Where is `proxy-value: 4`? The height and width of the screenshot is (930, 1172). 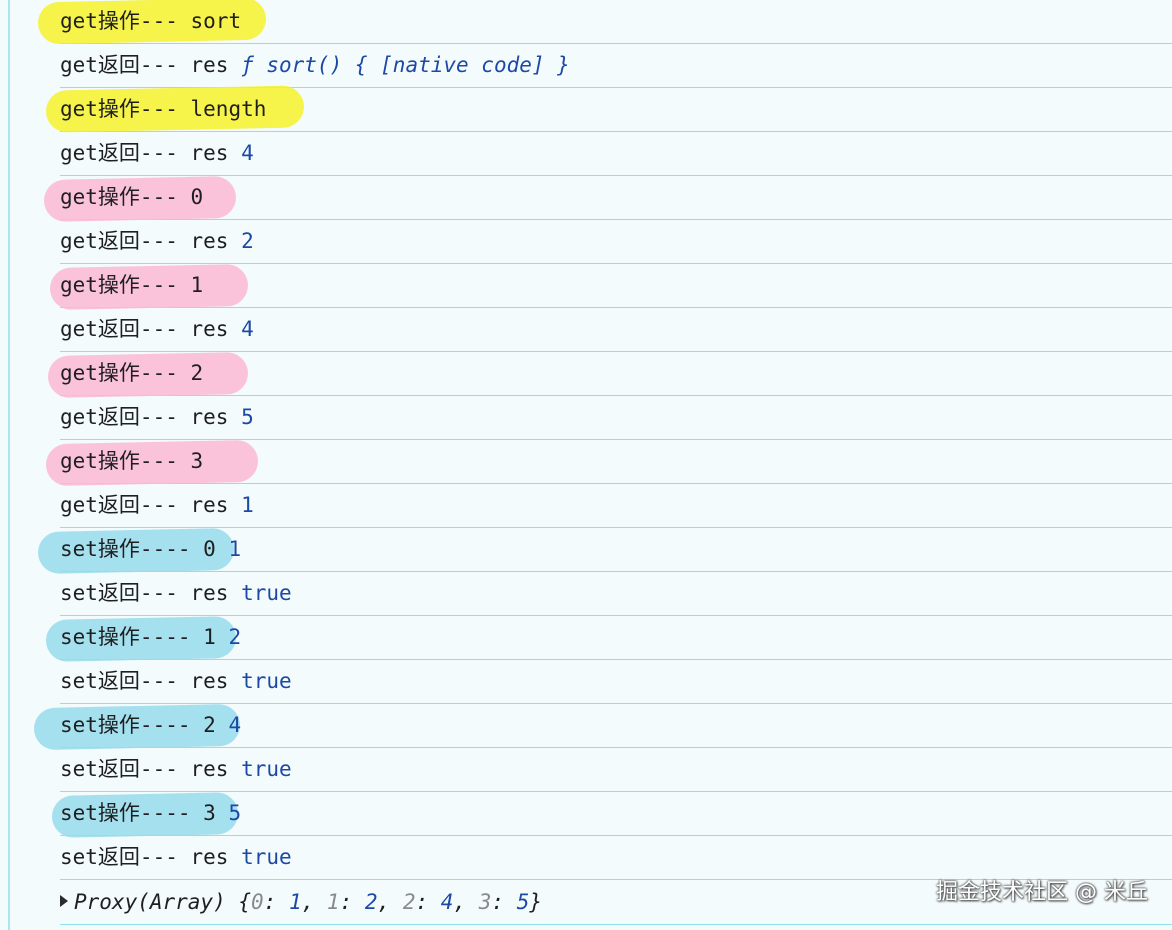 proxy-value: 4 is located at coordinates (447, 902).